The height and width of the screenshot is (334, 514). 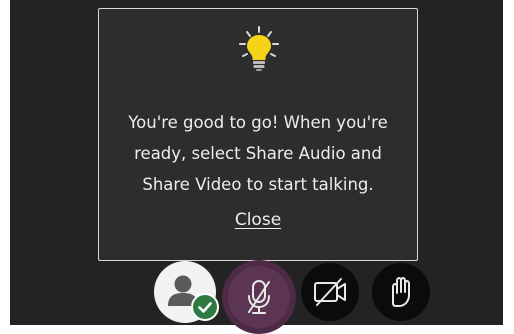 I want to click on close-link: Close, so click(x=258, y=220).